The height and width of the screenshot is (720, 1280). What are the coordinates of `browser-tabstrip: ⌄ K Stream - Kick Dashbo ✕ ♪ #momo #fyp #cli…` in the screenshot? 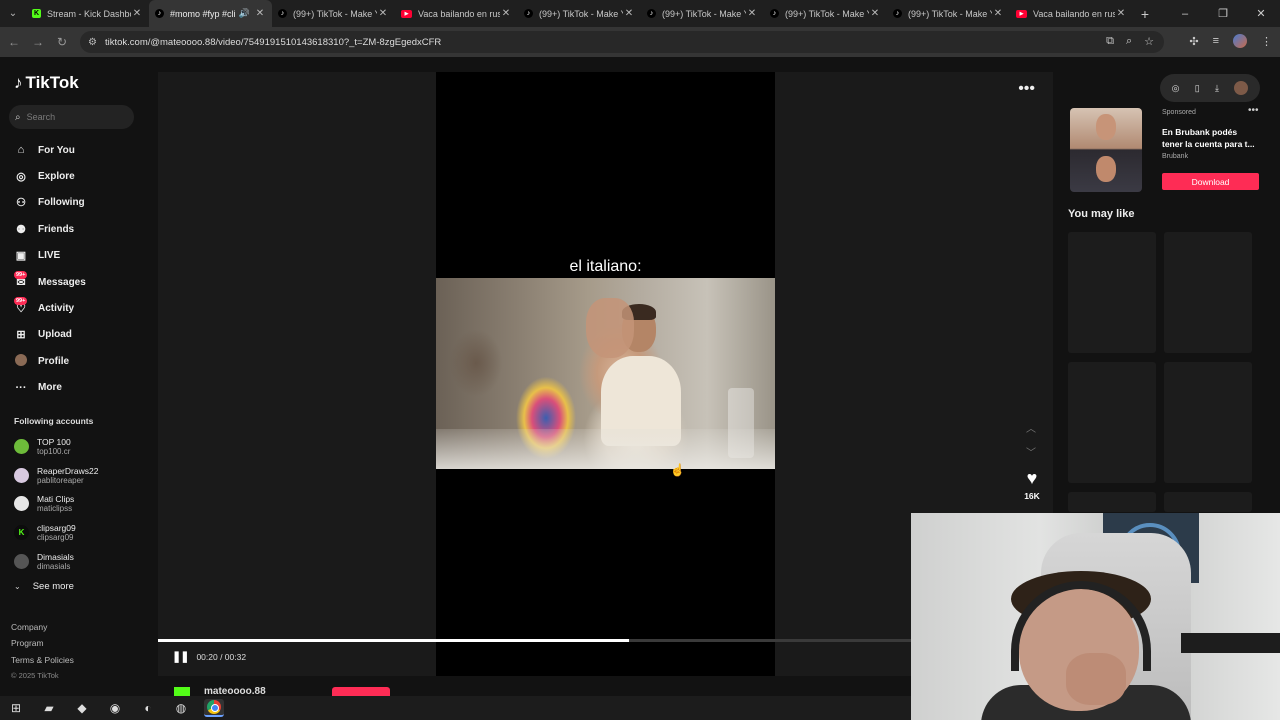 It's located at (640, 13).